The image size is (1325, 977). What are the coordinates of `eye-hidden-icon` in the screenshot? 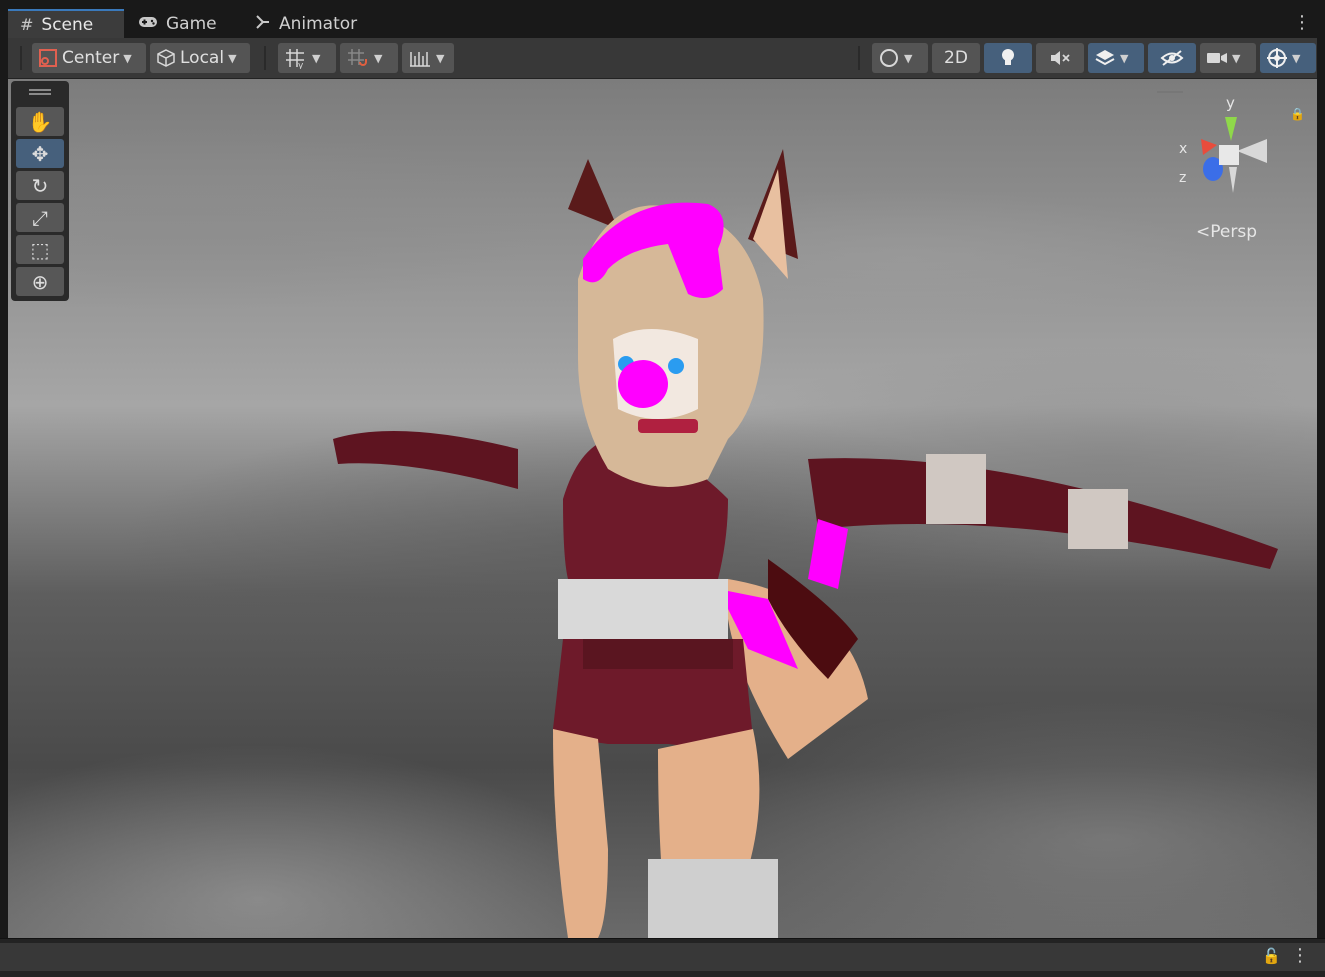 It's located at (1172, 58).